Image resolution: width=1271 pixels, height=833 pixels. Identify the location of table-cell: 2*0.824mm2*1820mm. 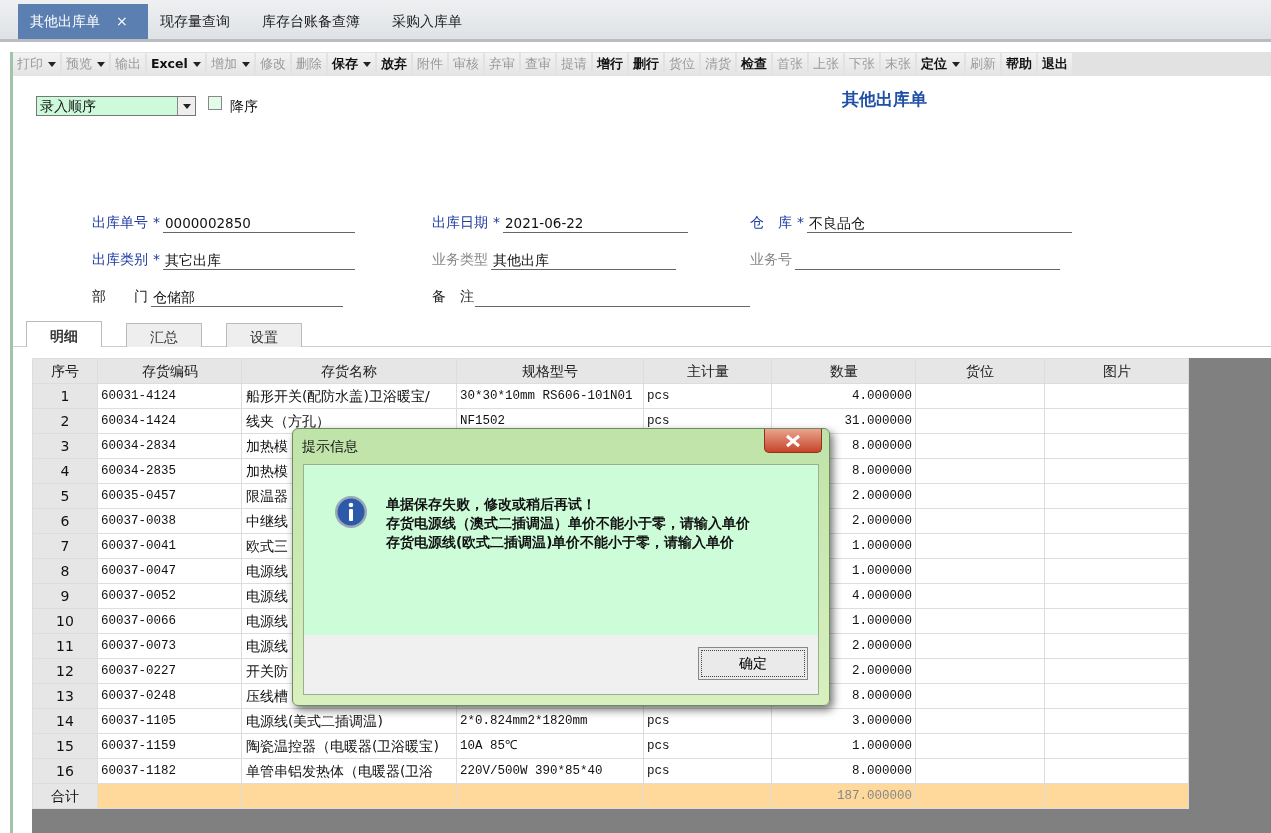
(524, 720).